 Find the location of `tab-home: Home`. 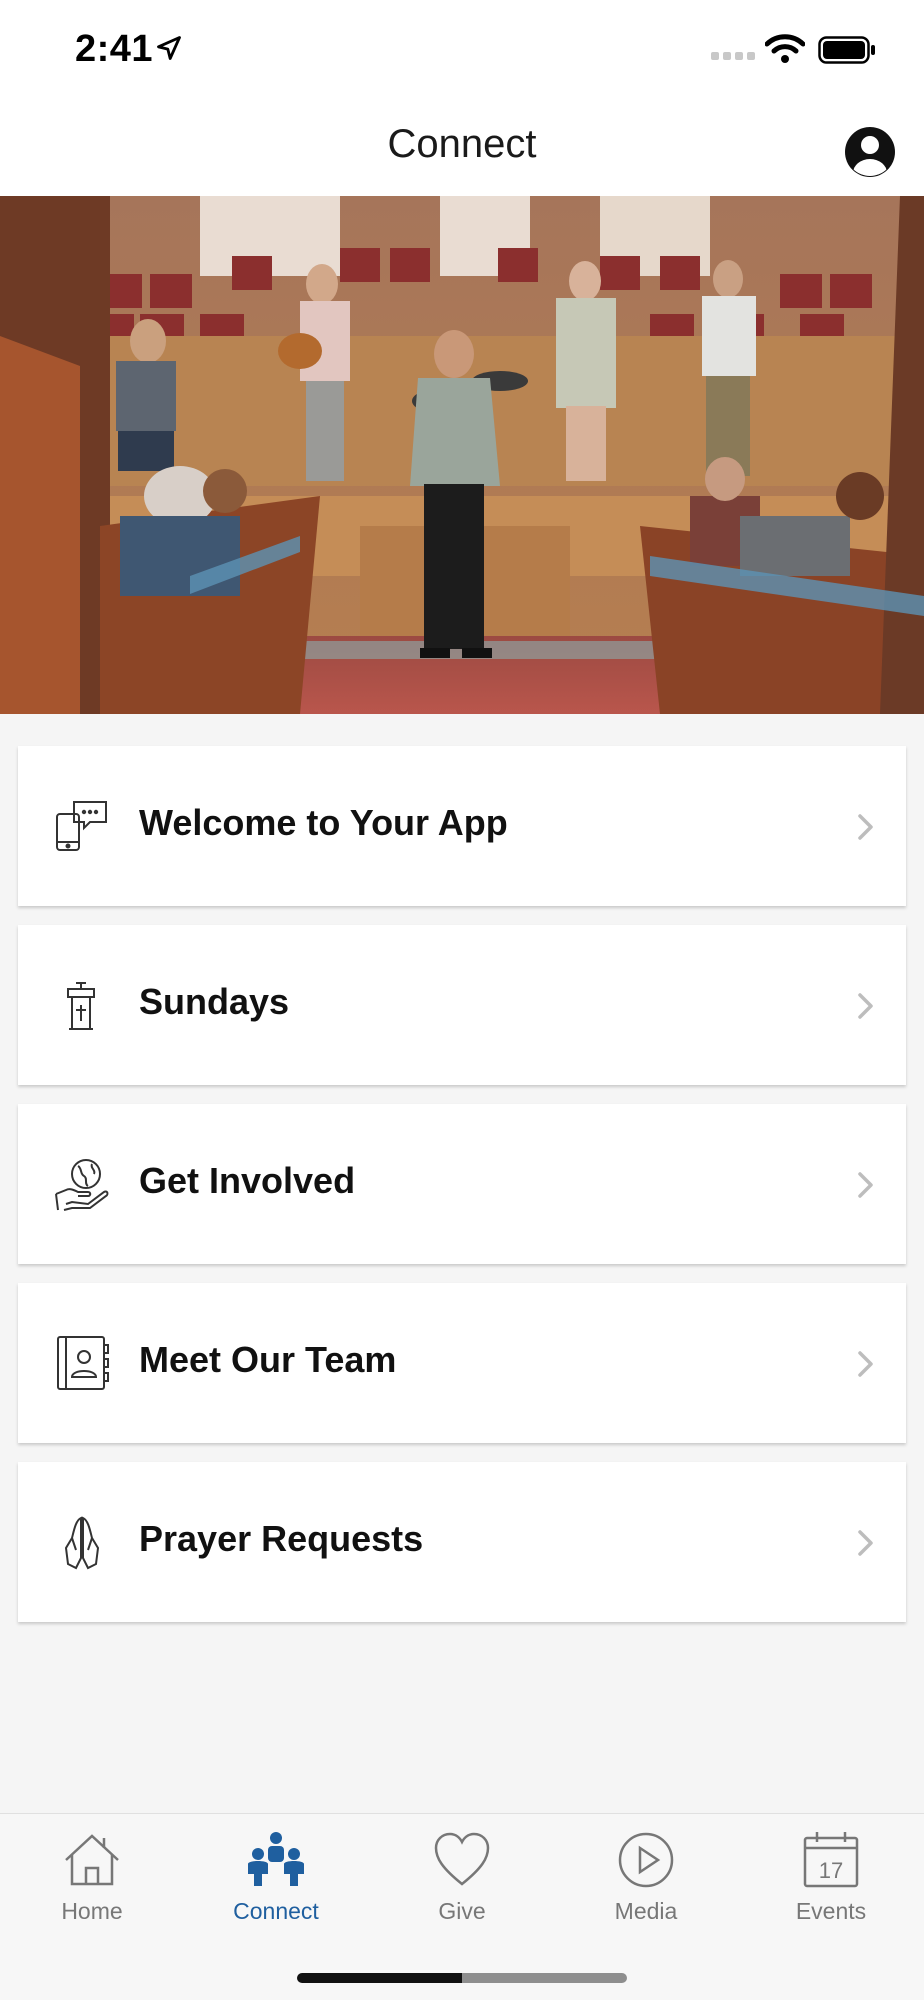

tab-home: Home is located at coordinates (92, 1885).